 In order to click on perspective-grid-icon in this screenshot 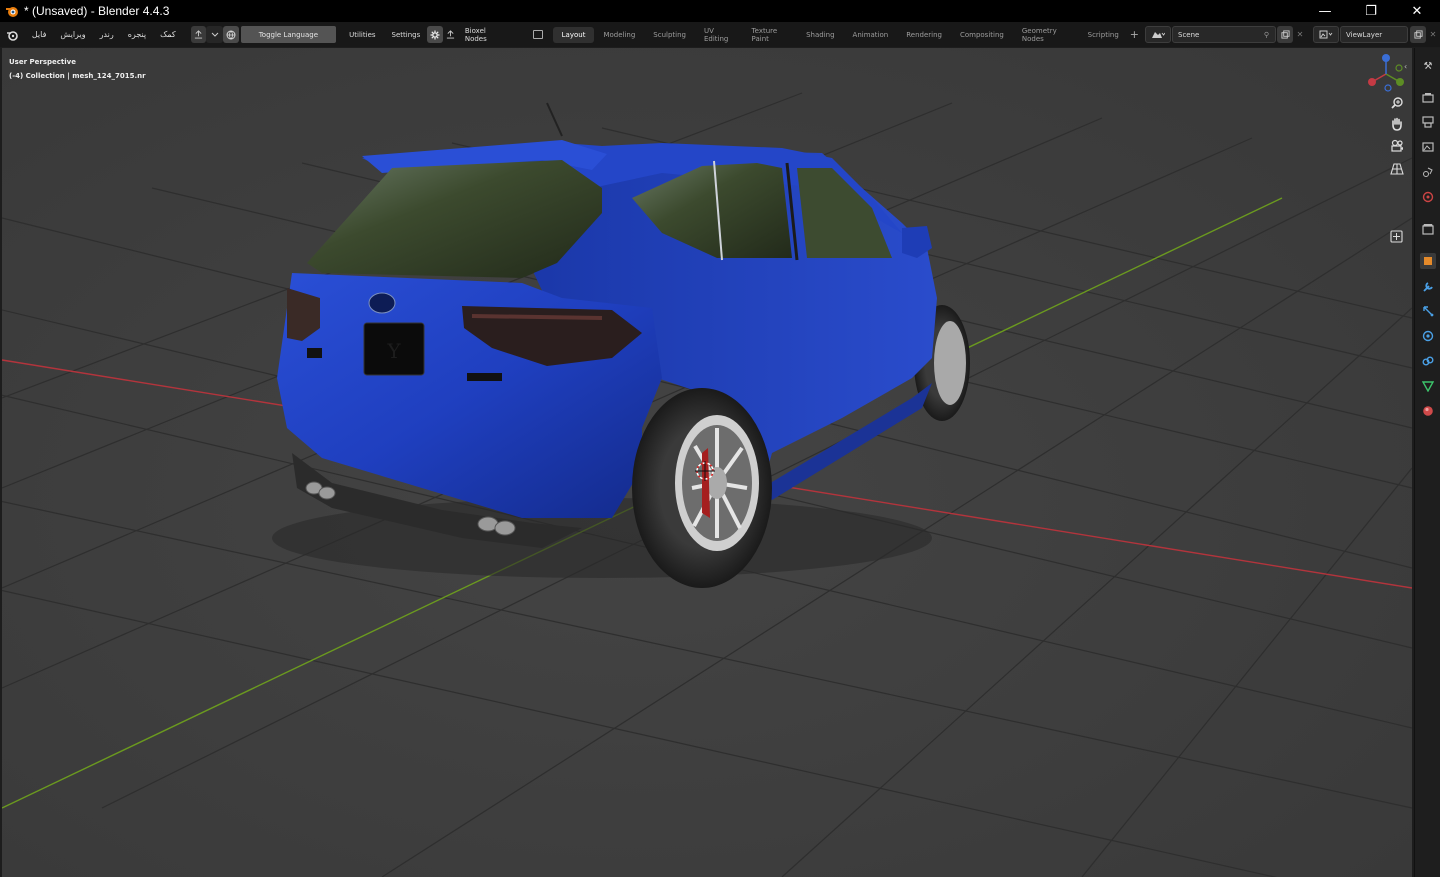, I will do `click(1397, 169)`.